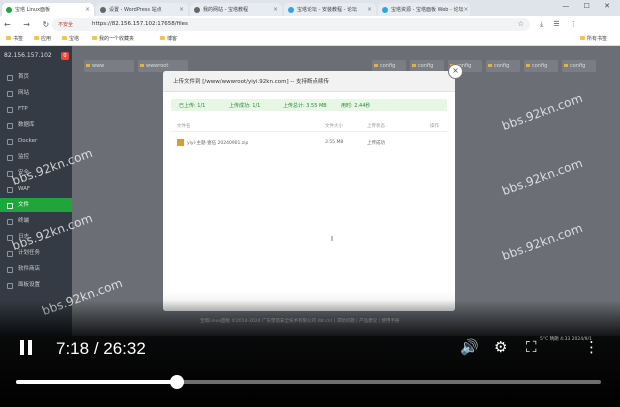 This screenshot has height=407, width=620. Describe the element at coordinates (376, 143) in the screenshot. I see `upload-status: 上传成功` at that location.